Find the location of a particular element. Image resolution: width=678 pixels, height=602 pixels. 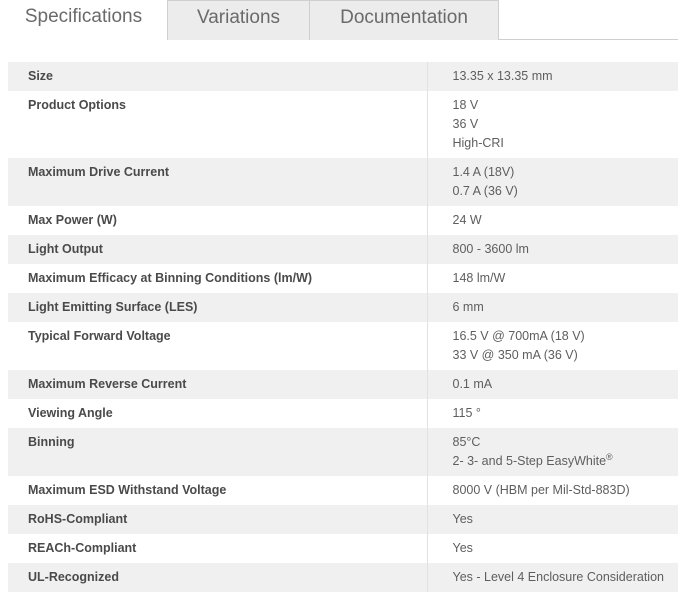

spec-value-text: 33 V @ 350 mA (36 V) is located at coordinates (515, 355).